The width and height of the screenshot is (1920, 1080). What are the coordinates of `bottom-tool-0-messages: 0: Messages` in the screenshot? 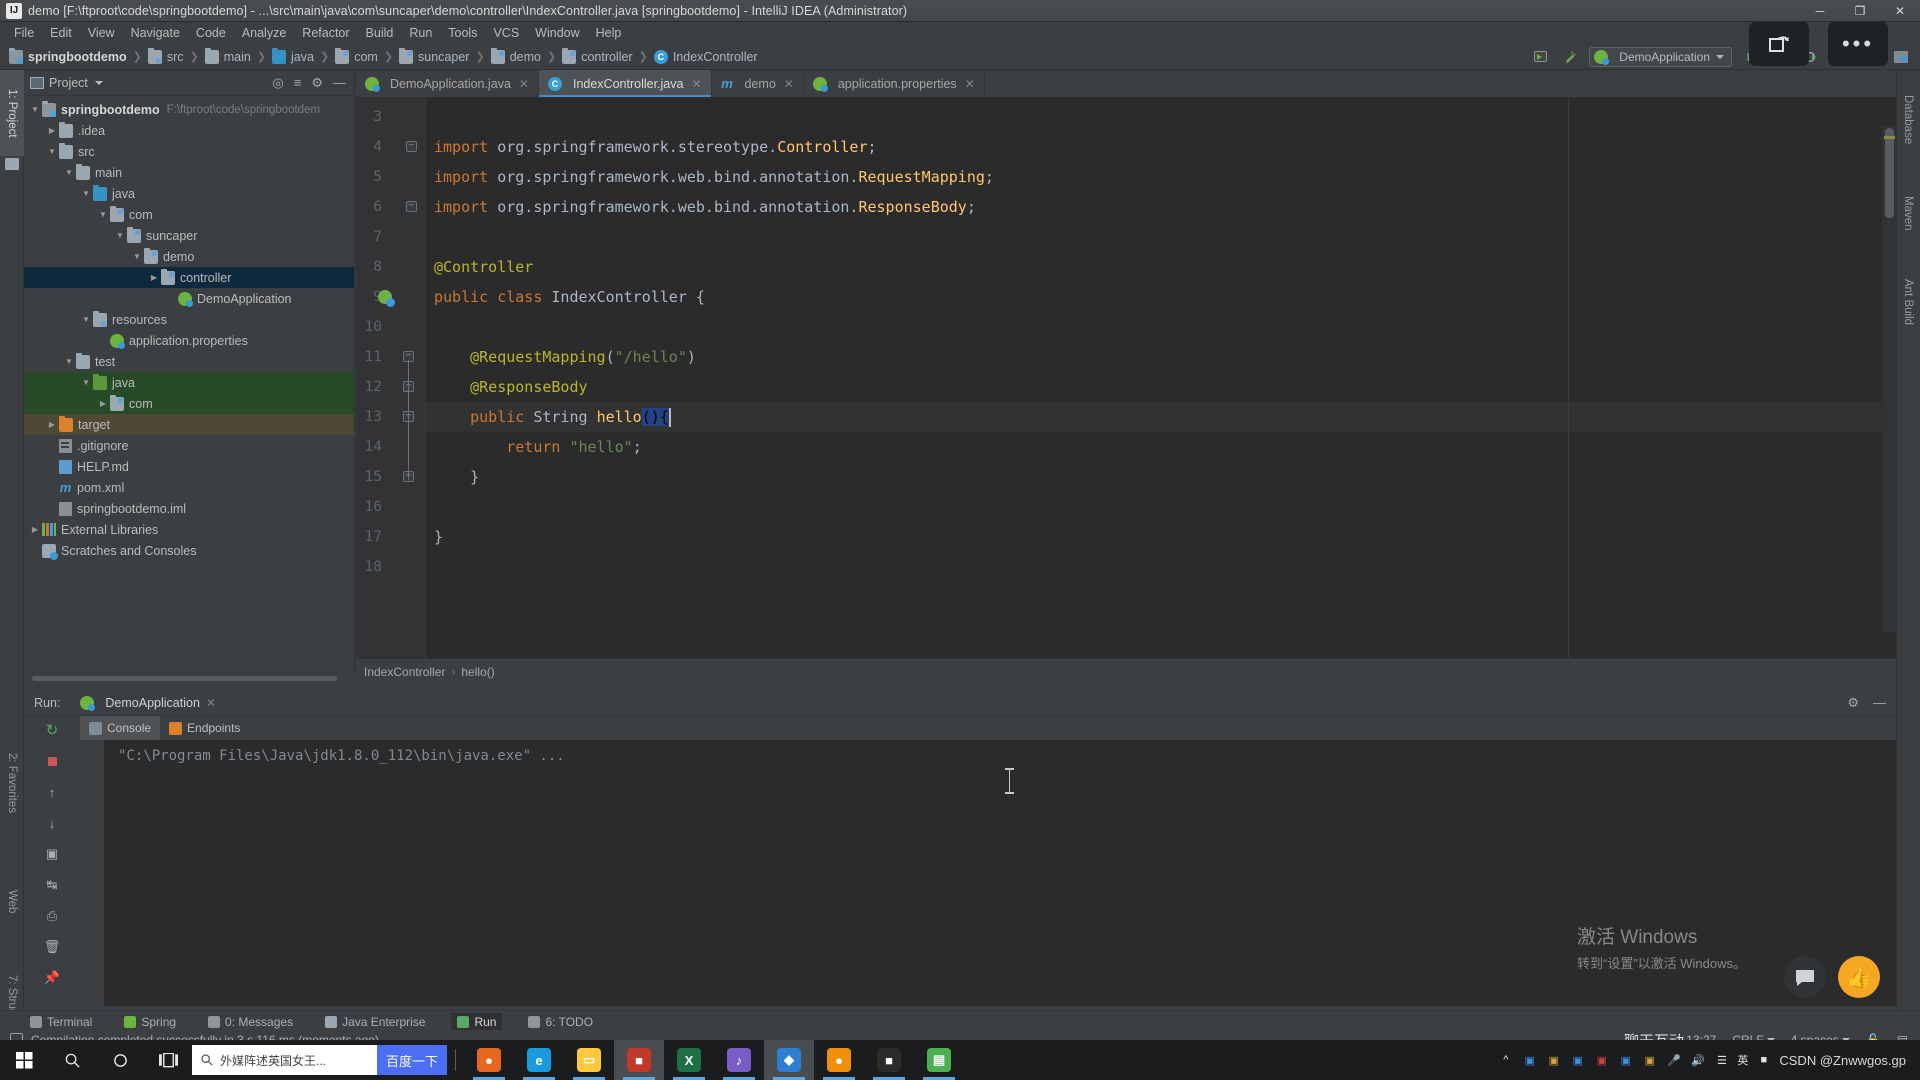 It's located at (250, 1022).